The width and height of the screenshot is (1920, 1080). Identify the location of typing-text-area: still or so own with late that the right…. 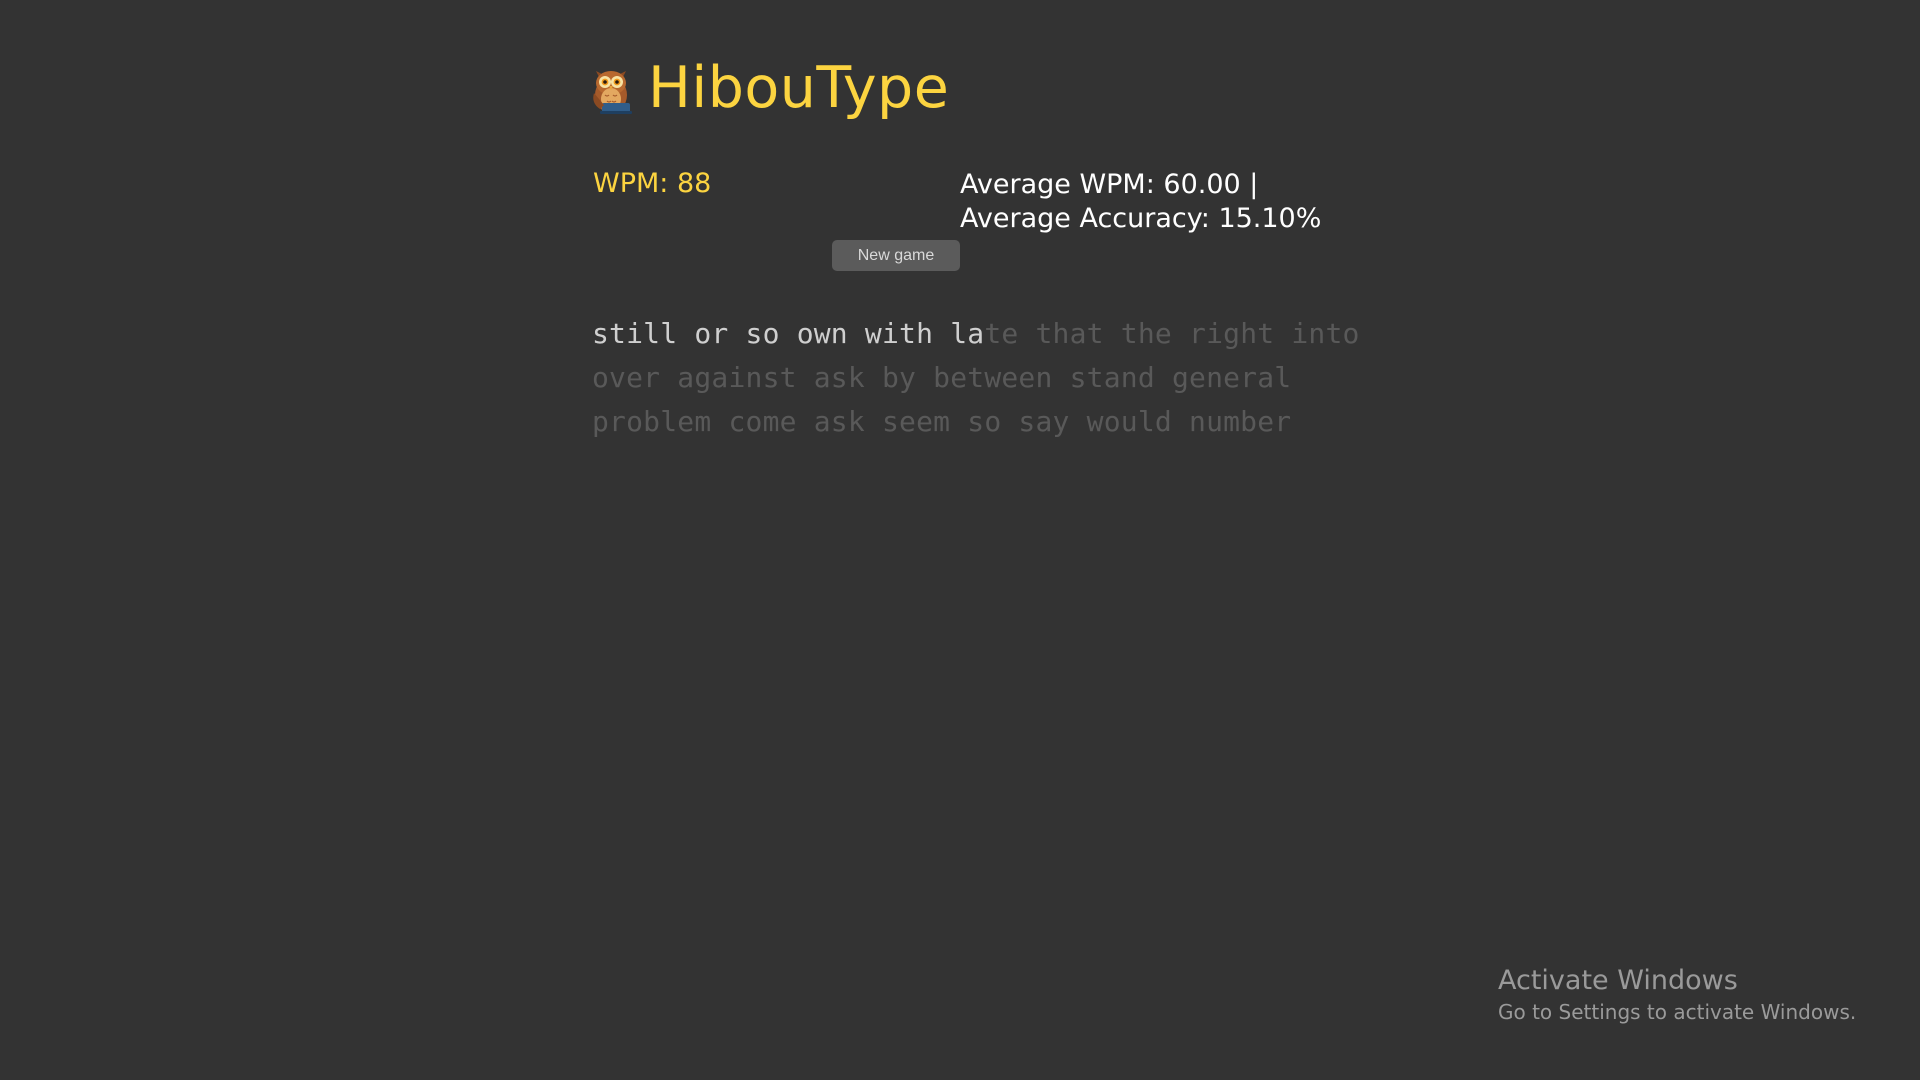
(975, 378).